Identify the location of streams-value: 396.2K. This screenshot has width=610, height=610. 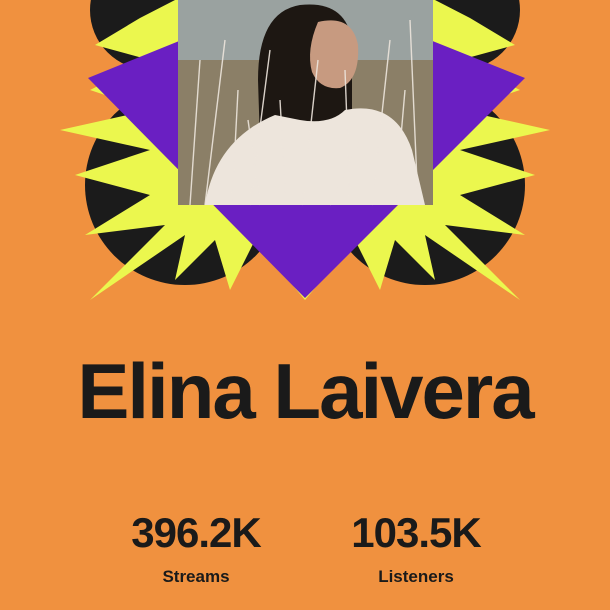
(196, 532).